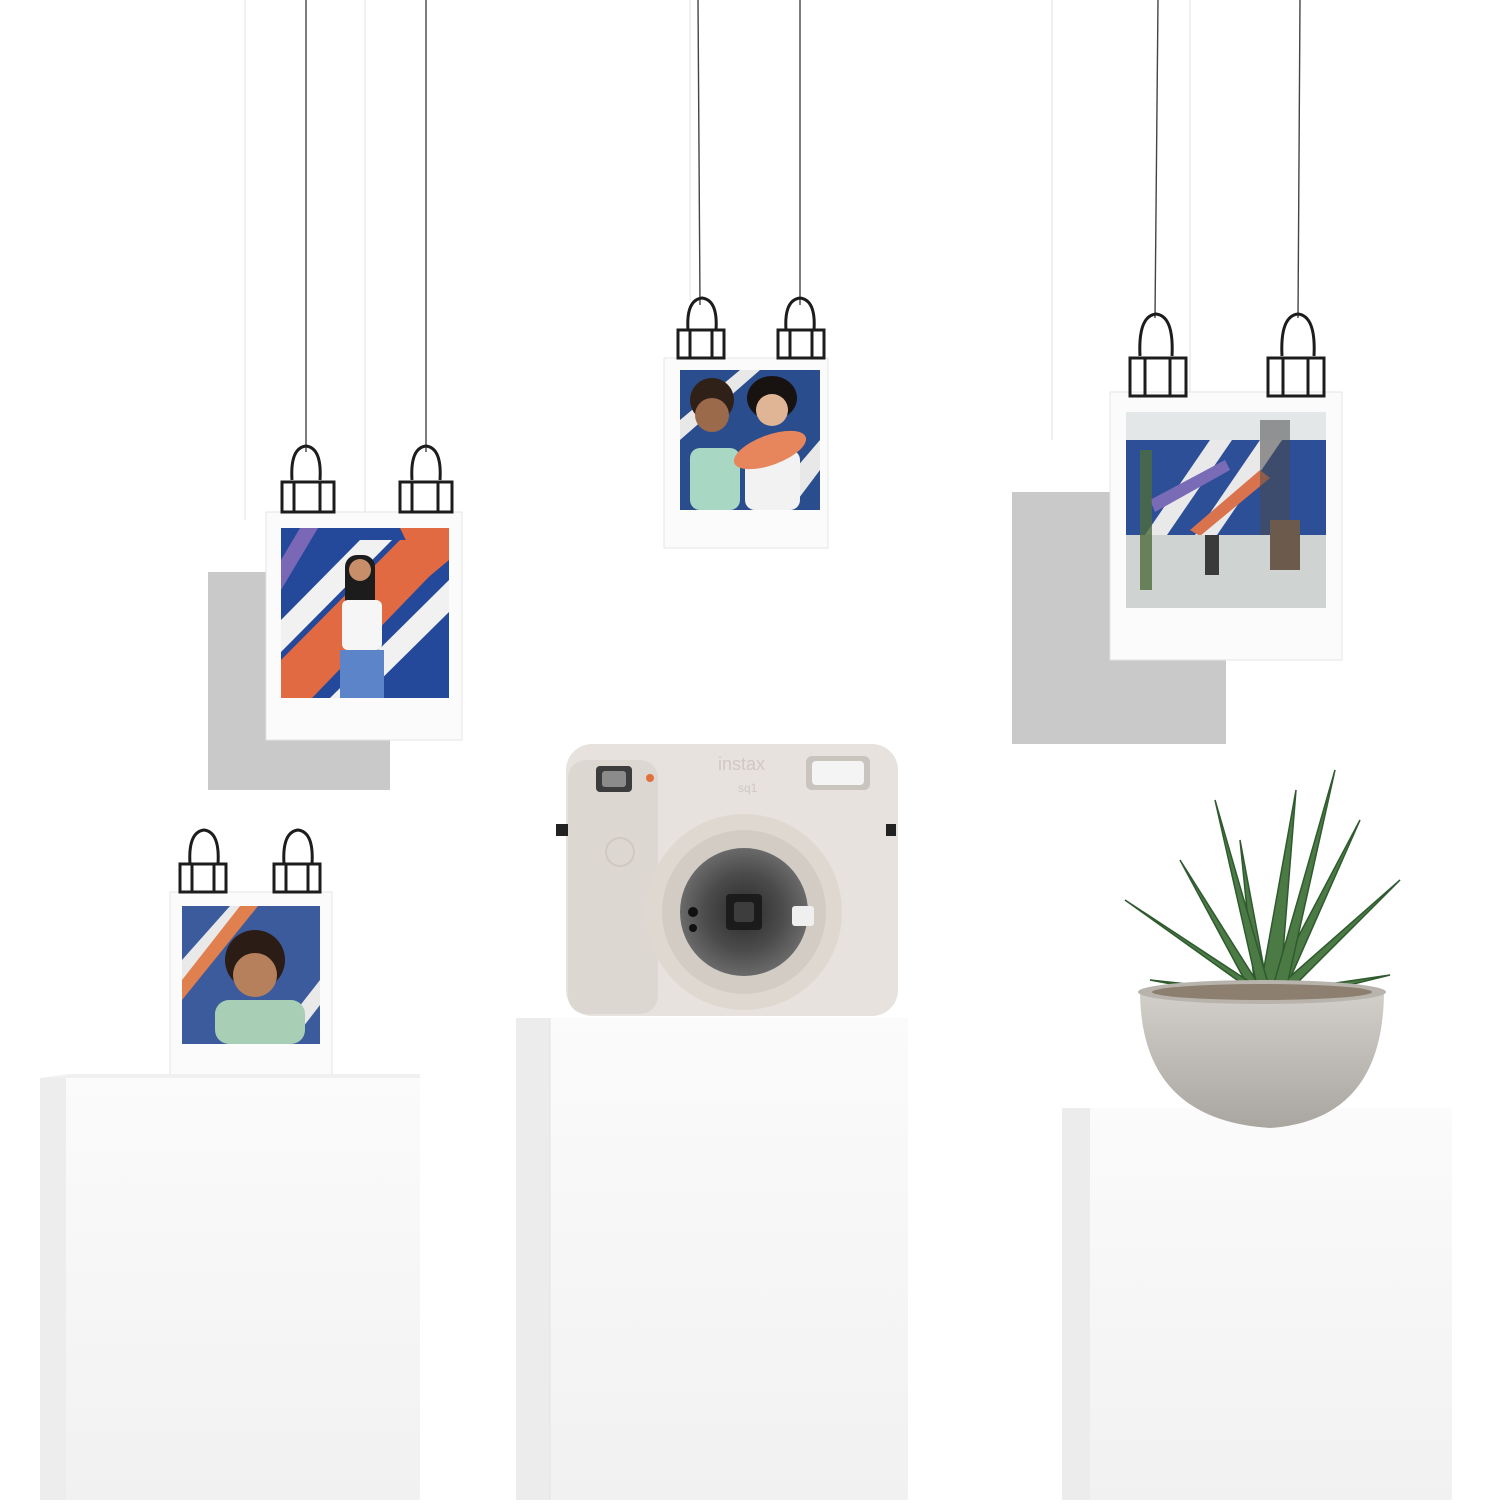 This screenshot has height=1505, width=1500. I want to click on concrete-pot, so click(1262, 1059).